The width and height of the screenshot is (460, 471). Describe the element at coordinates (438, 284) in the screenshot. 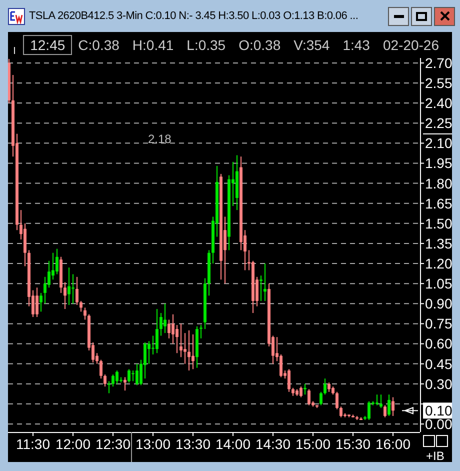

I see `y-tick-label: 1.05` at that location.